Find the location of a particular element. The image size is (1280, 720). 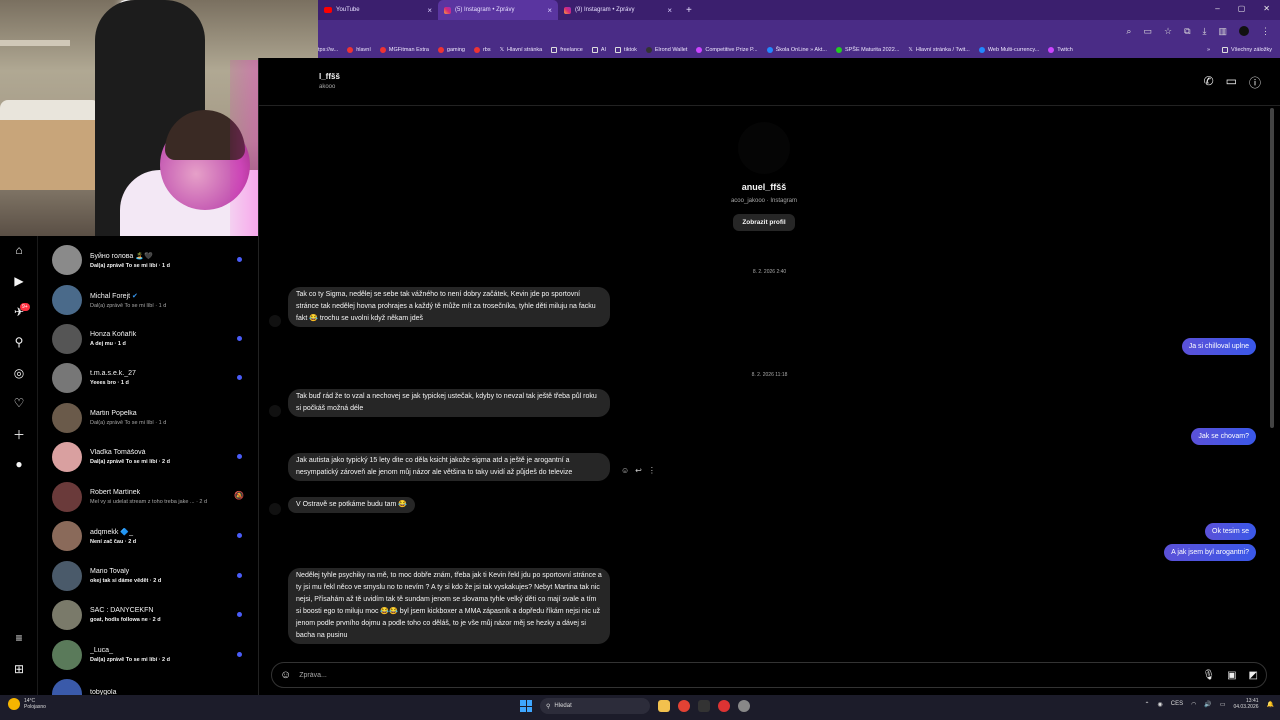

microphone-icon: 🎙 is located at coordinates (1208, 675).